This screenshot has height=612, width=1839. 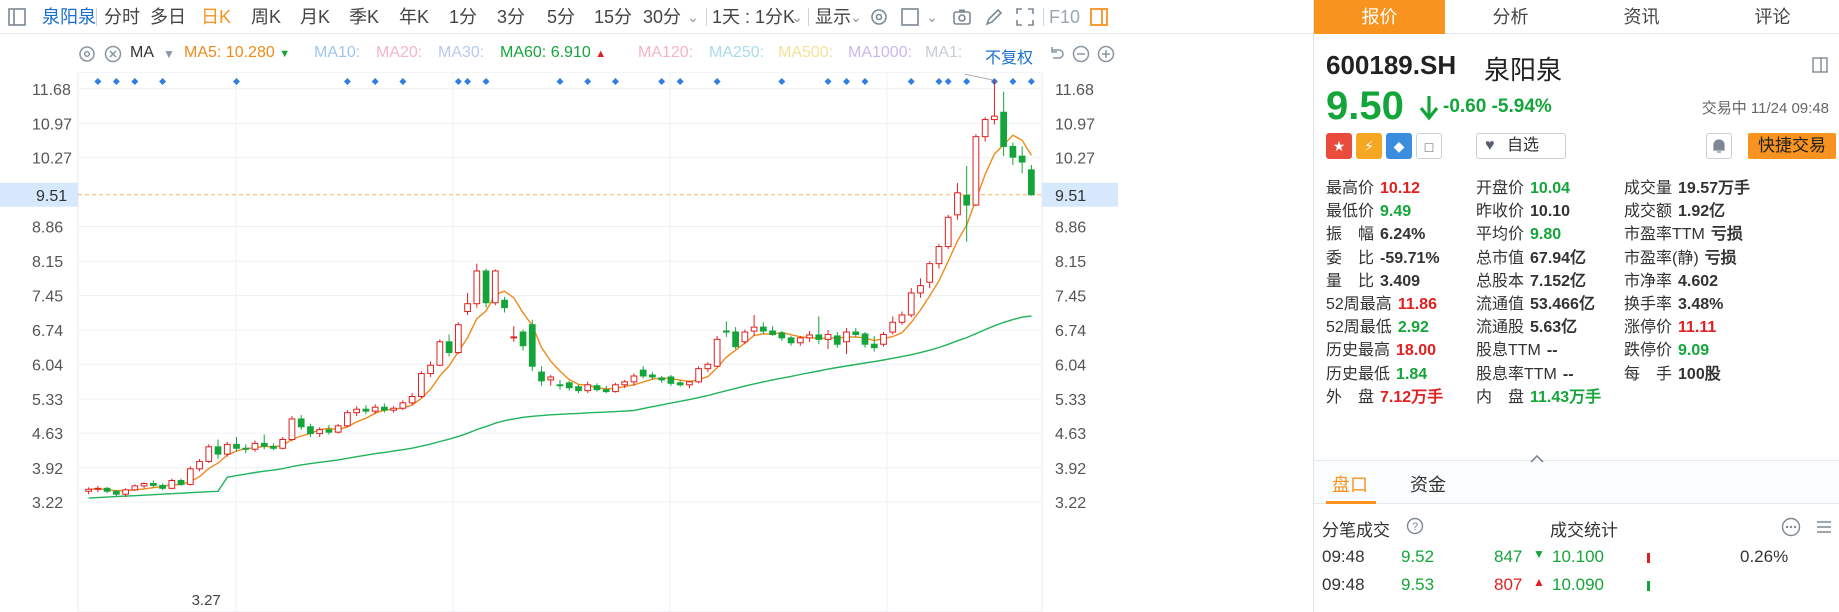 I want to click on zoom-in-icon, so click(x=1106, y=54).